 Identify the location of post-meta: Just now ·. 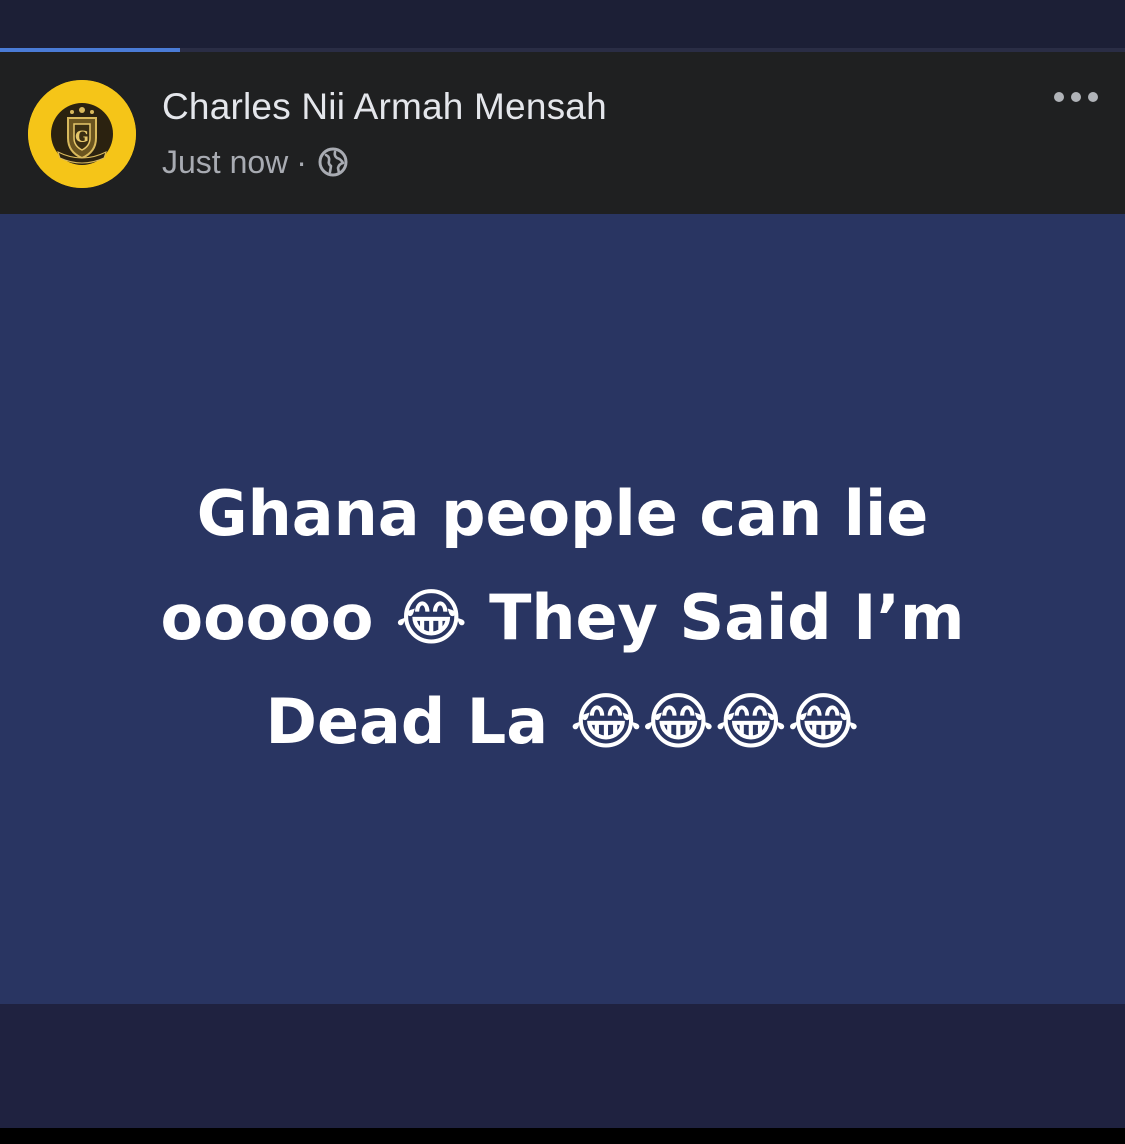
(255, 162).